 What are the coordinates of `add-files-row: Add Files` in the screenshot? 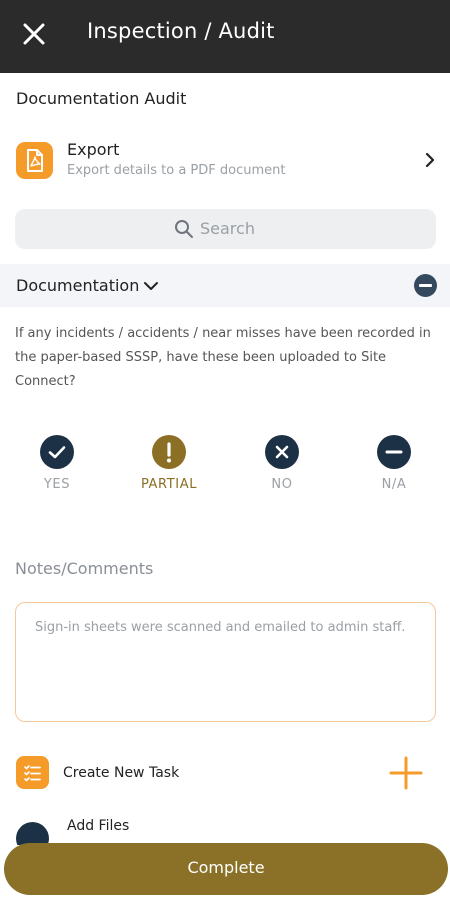 It's located at (225, 830).